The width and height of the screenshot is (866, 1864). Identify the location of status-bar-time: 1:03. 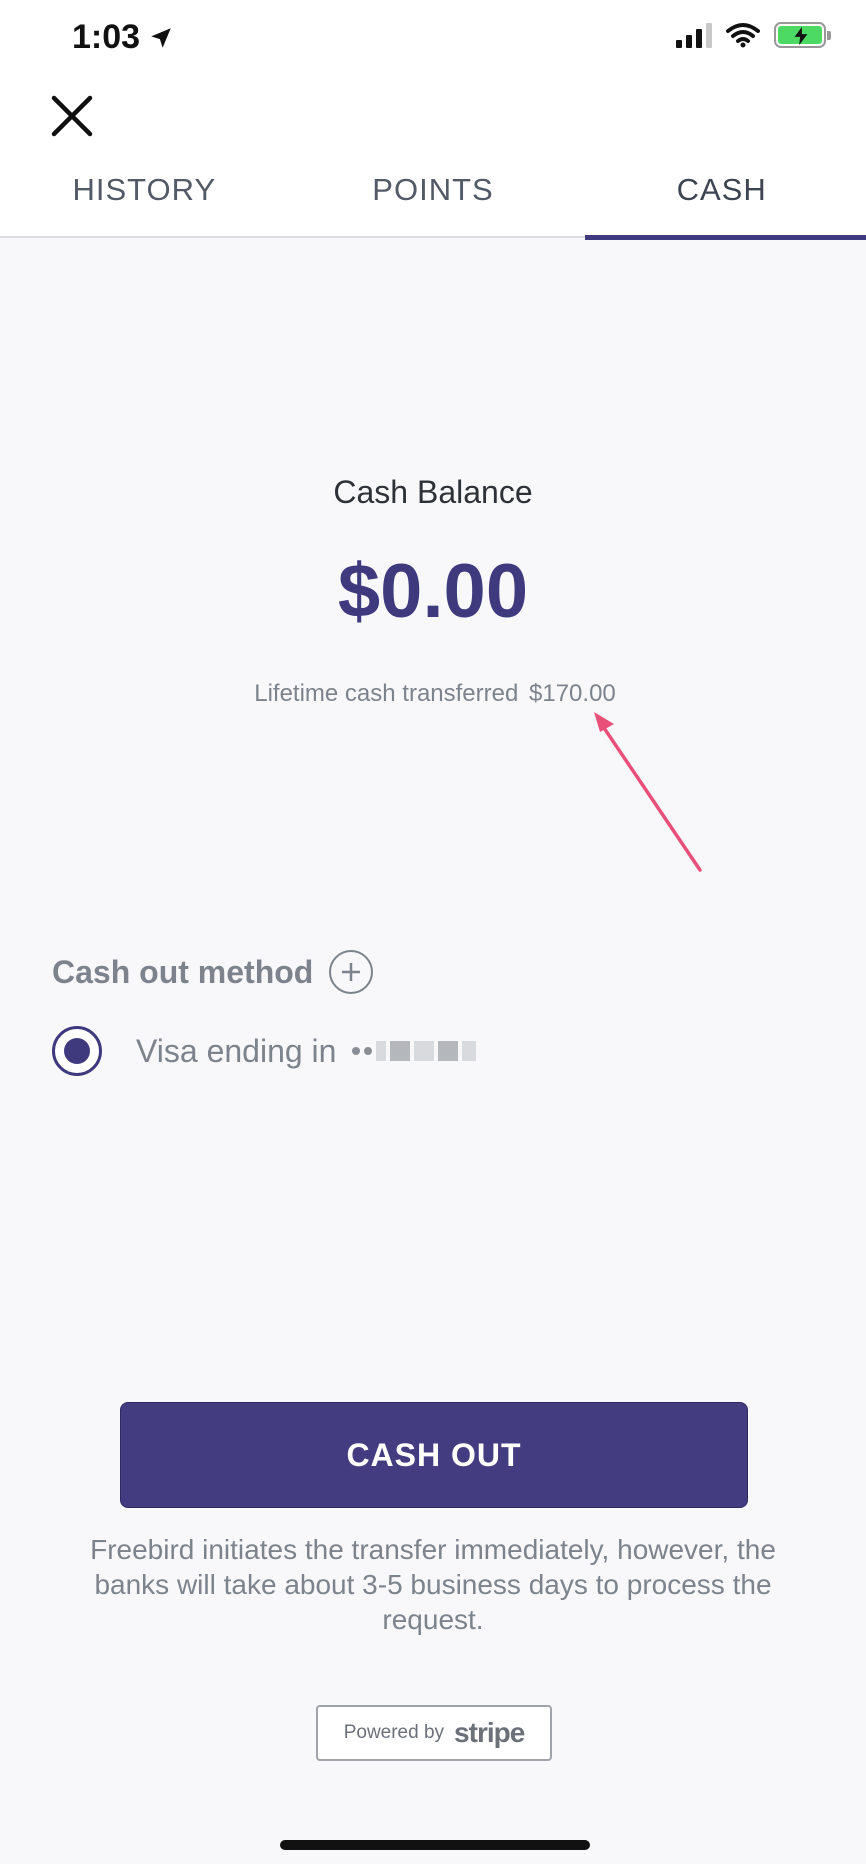
(123, 37).